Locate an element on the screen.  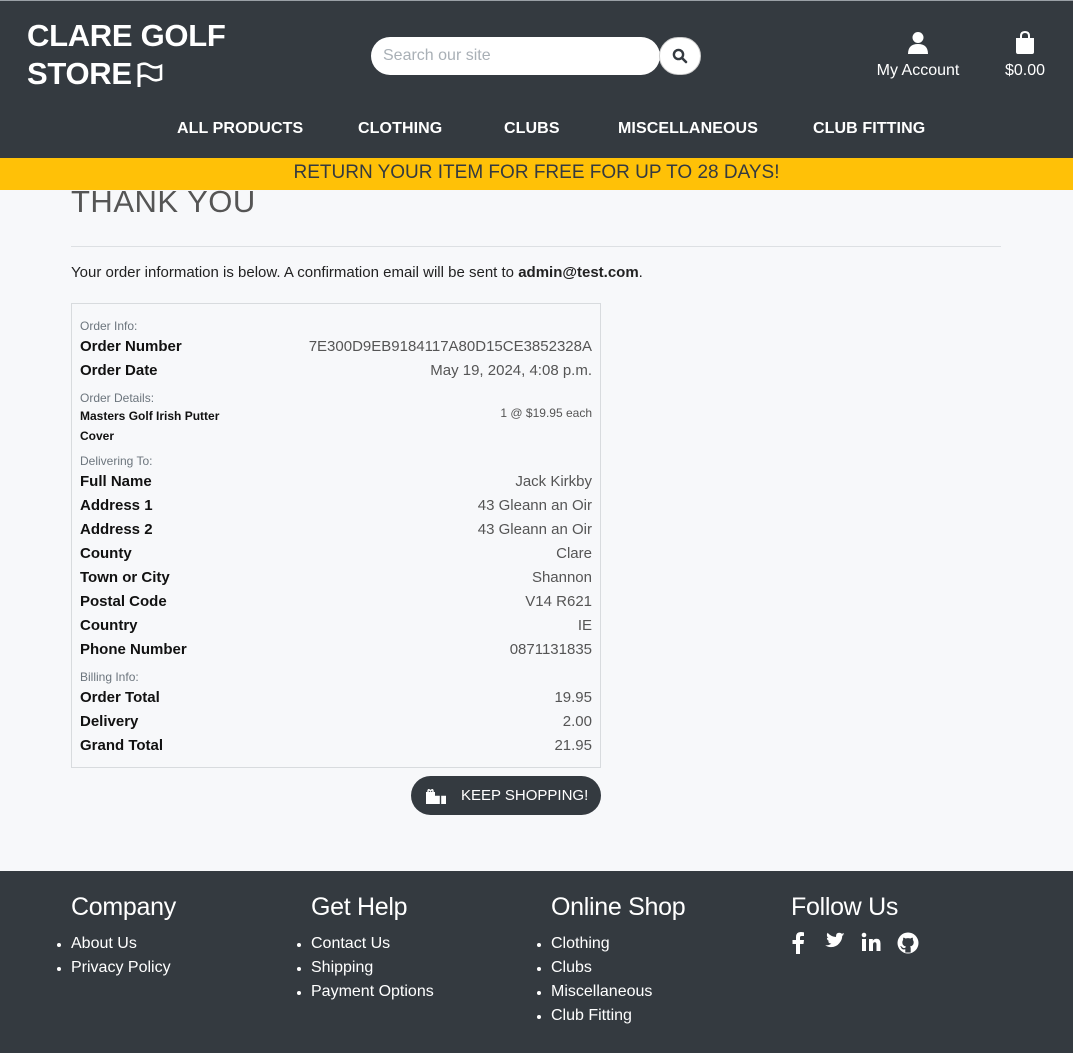
delivering-heading: Delivering To: is located at coordinates (116, 461).